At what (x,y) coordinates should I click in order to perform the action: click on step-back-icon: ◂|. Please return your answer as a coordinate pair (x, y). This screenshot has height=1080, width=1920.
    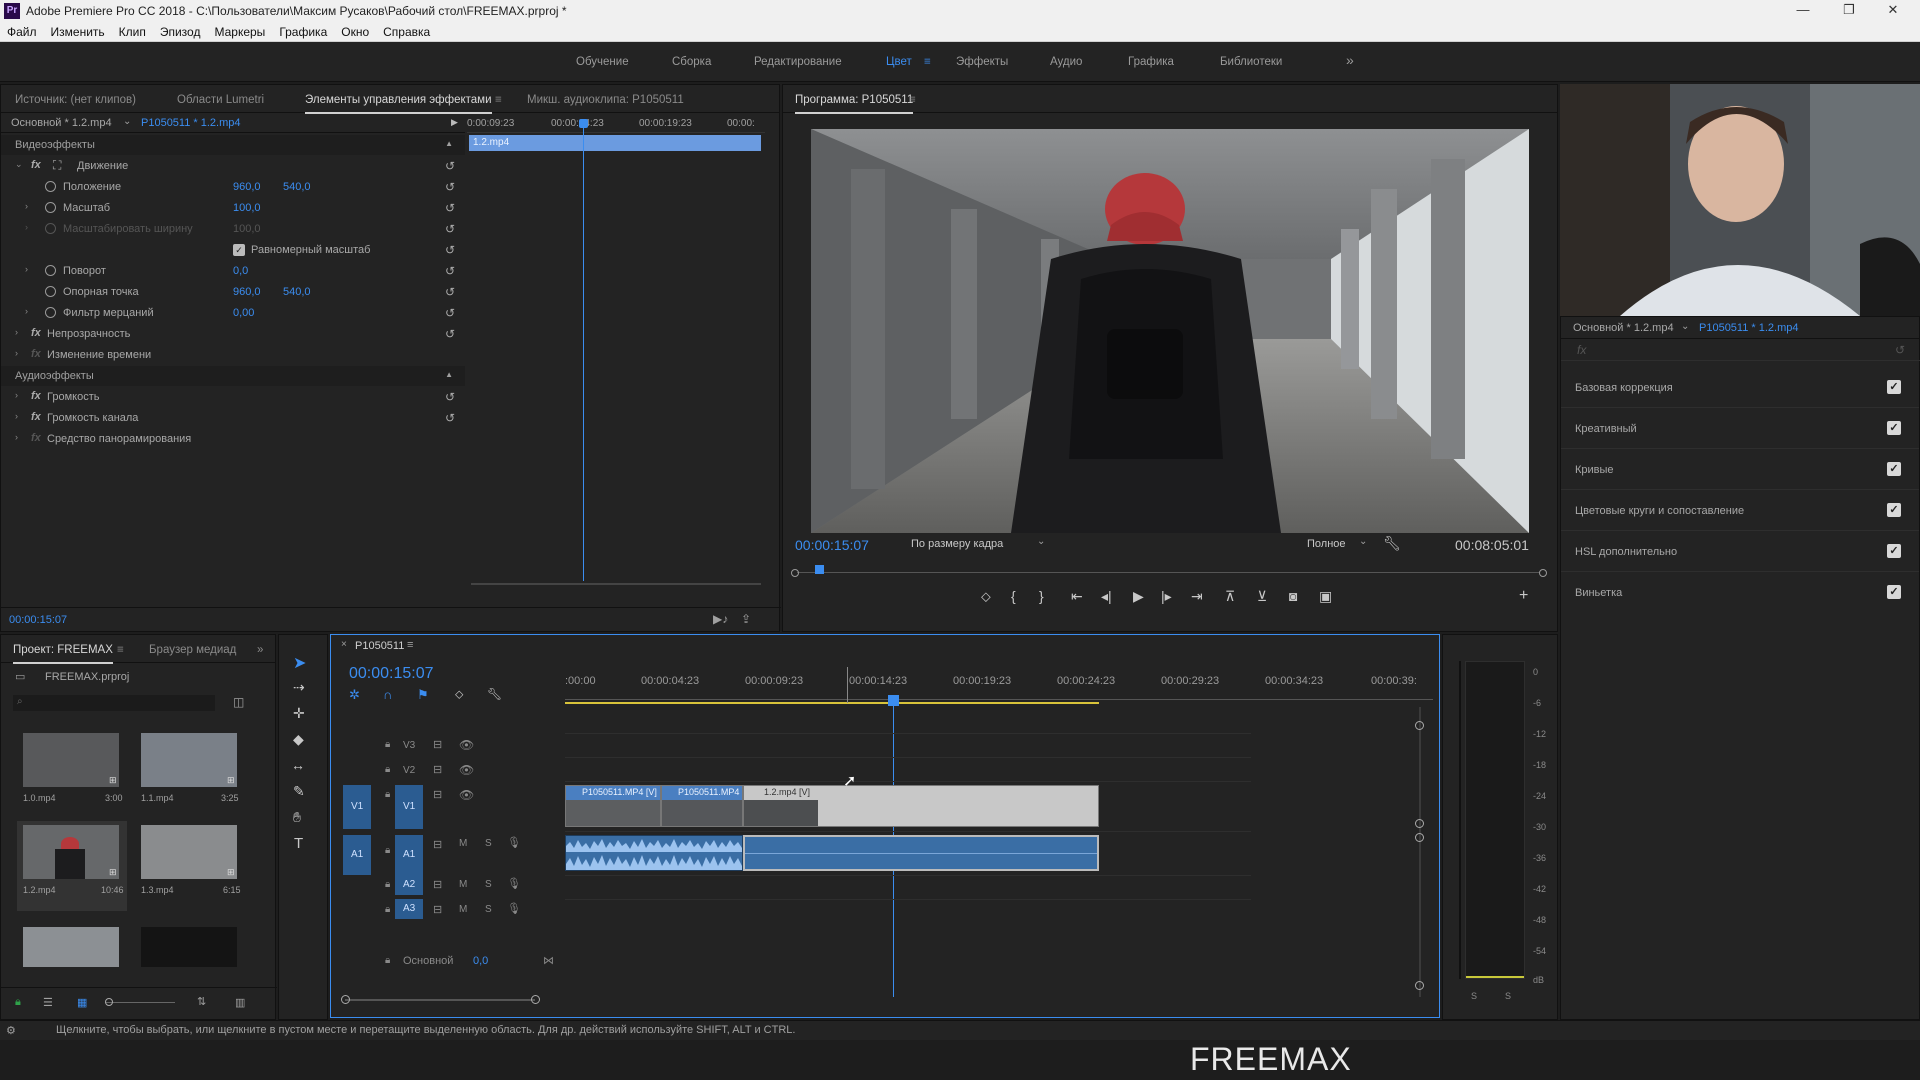
    Looking at the image, I should click on (1106, 596).